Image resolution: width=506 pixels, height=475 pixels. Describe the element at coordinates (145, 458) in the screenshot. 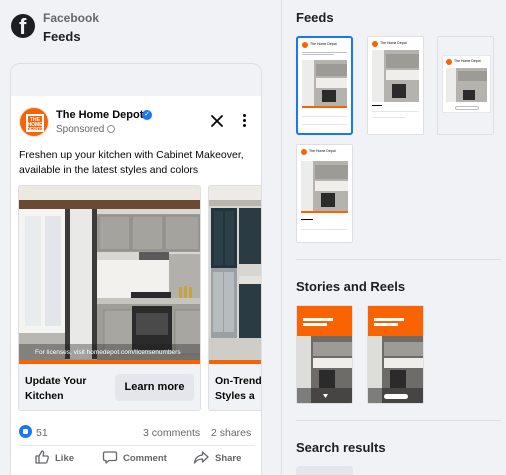

I see `comment-label: Comment` at that location.